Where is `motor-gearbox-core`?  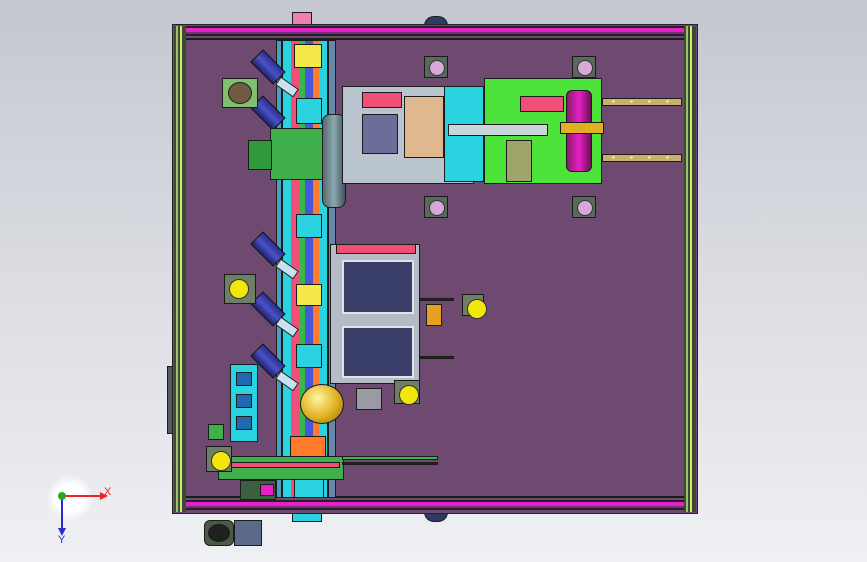
motor-gearbox-core is located at coordinates (219, 533).